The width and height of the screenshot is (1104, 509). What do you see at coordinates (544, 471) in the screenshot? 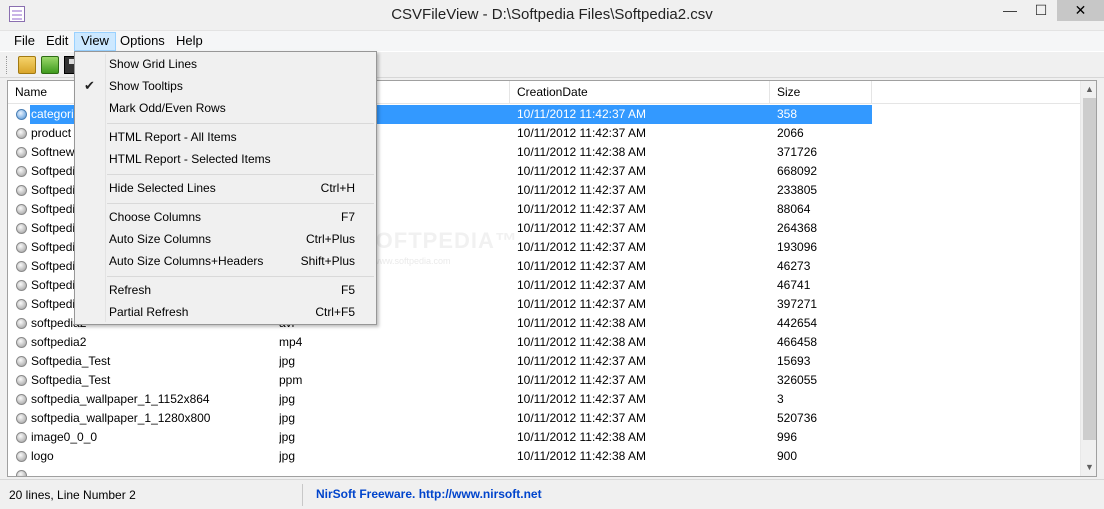
I see `table-row` at bounding box center [544, 471].